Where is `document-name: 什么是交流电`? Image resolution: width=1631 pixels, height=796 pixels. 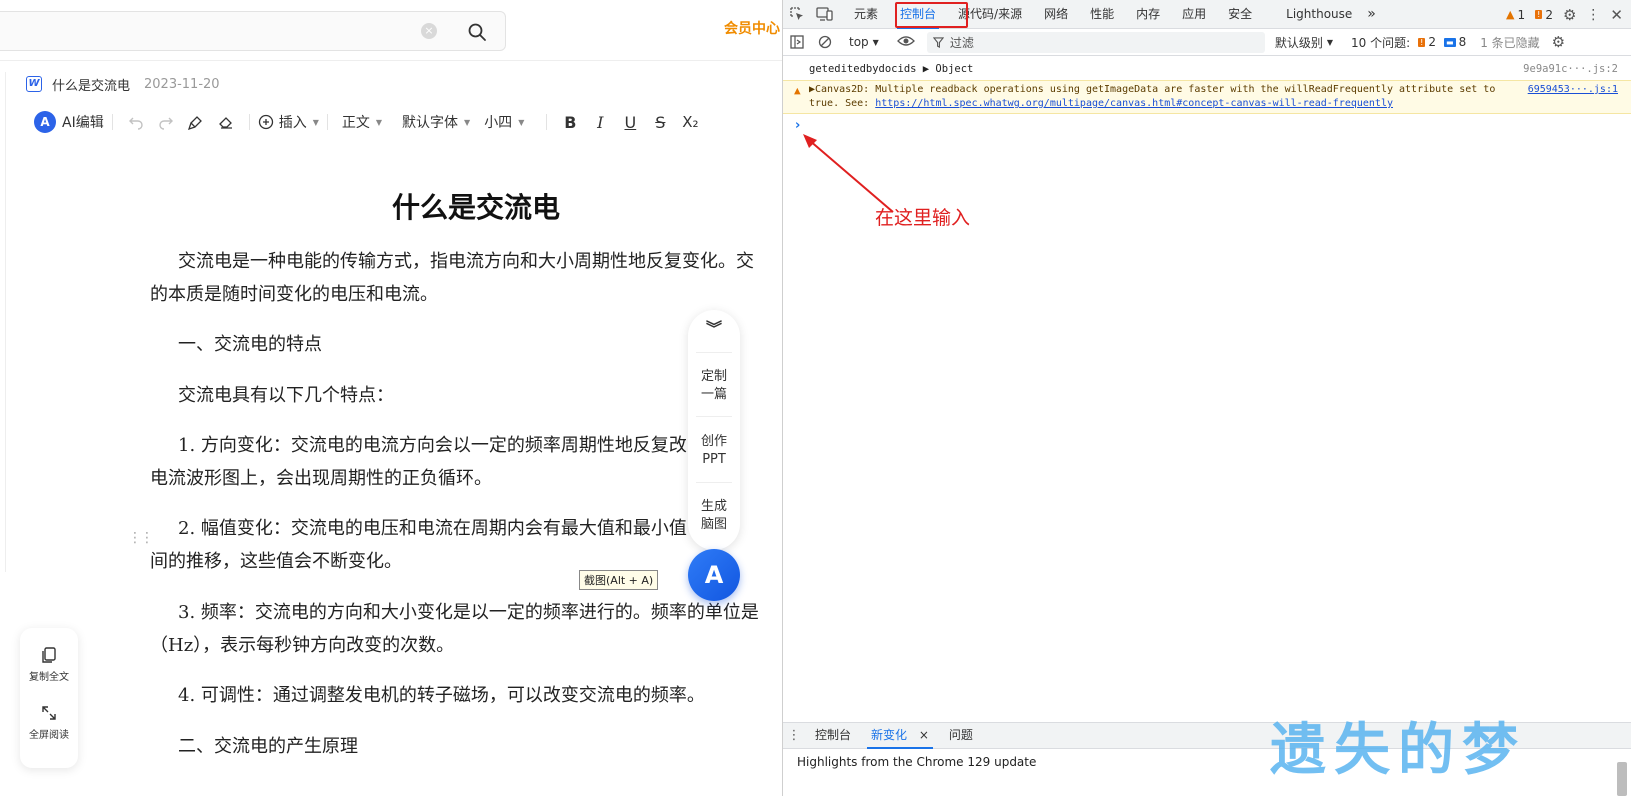 document-name: 什么是交流电 is located at coordinates (91, 84).